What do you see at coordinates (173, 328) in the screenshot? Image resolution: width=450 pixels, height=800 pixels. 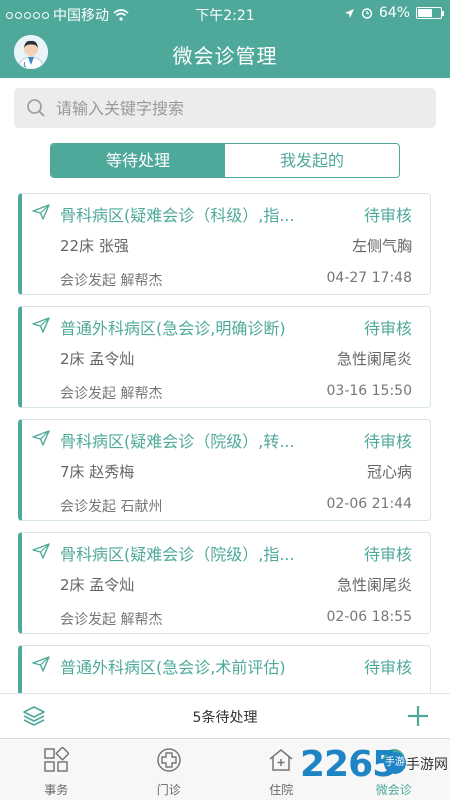 I see `consultation-title: 普通外科病区(急会诊,明确诊断)` at bounding box center [173, 328].